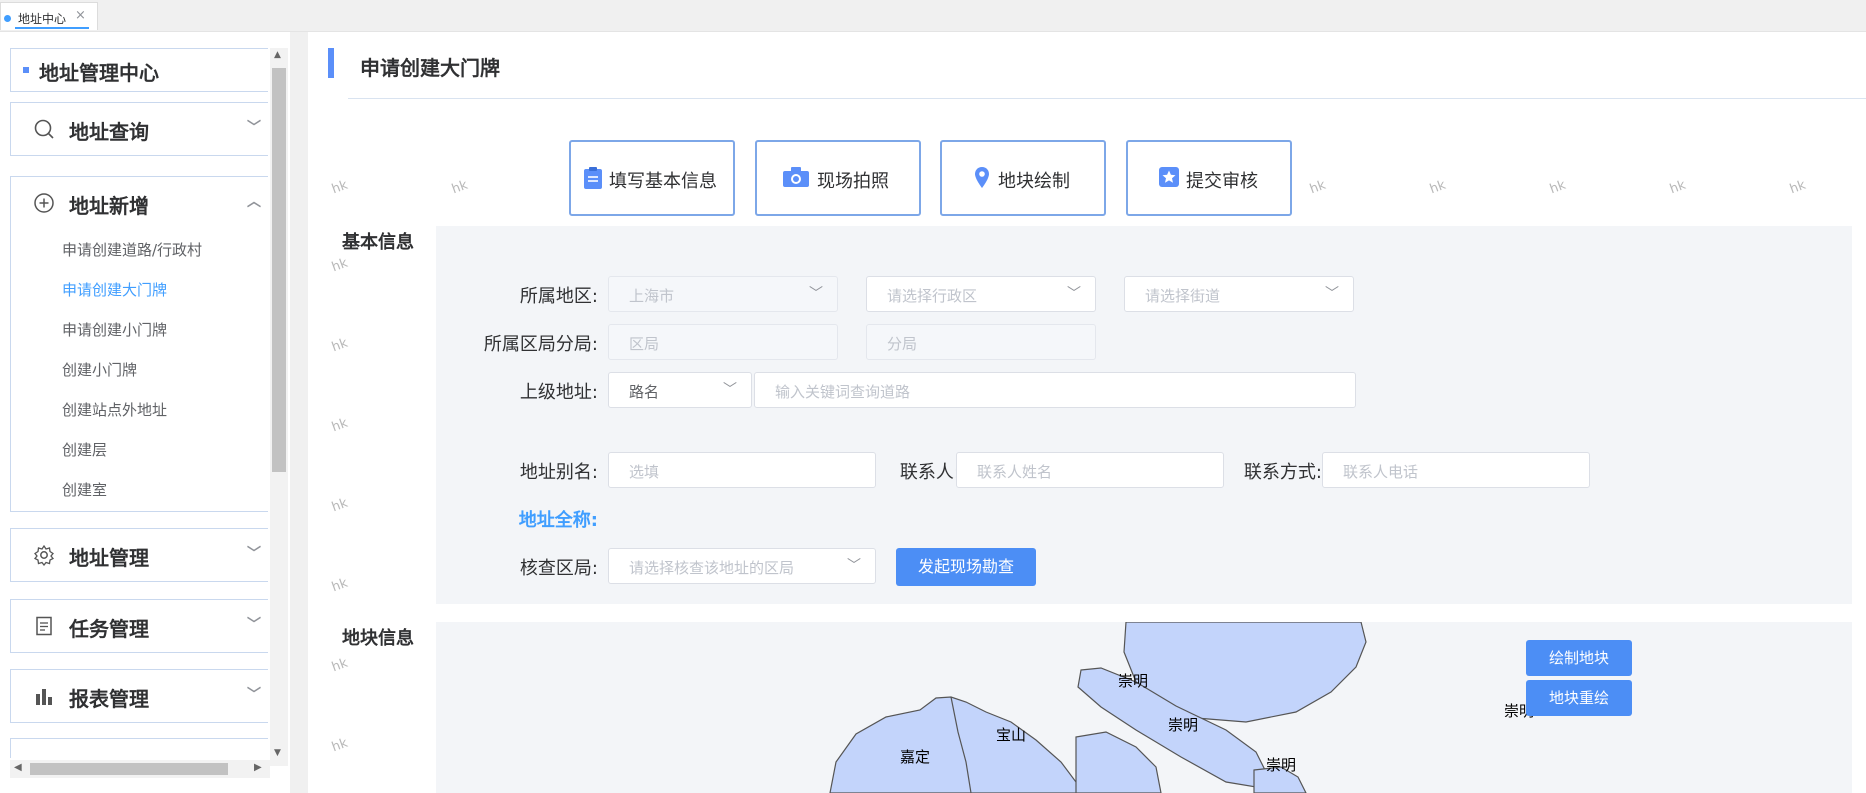 Image resolution: width=1866 pixels, height=793 pixels. What do you see at coordinates (723, 294) in the screenshot?
I see `city-select: 上海市 ﹀` at bounding box center [723, 294].